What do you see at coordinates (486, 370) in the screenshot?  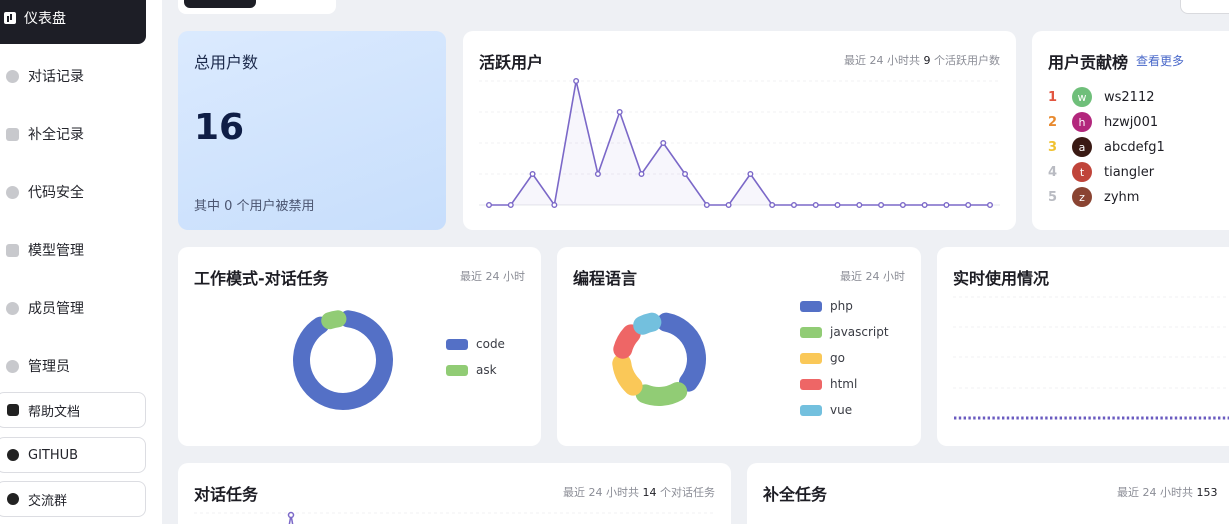 I see `legend-label: ask` at bounding box center [486, 370].